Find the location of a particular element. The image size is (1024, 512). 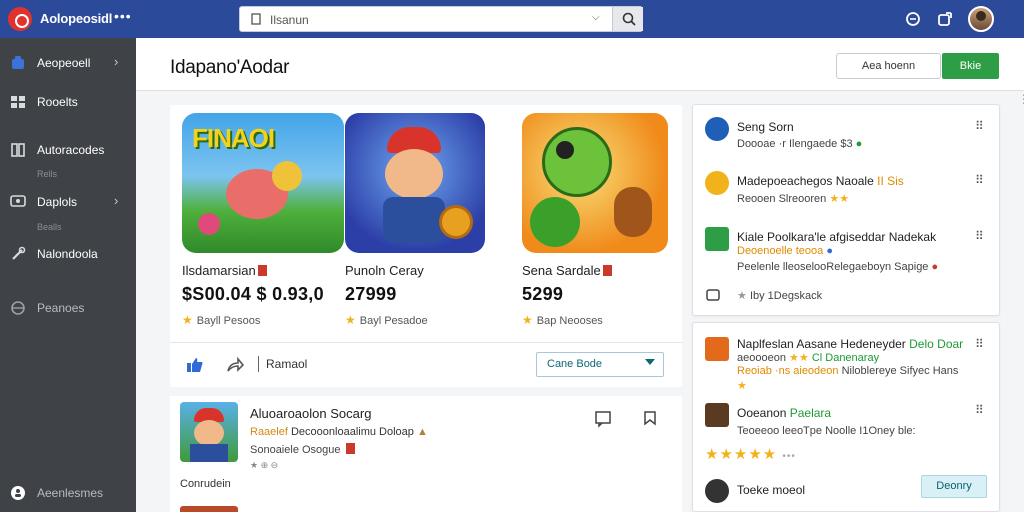

game-logo-text: FINAOI is located at coordinates (233, 138).